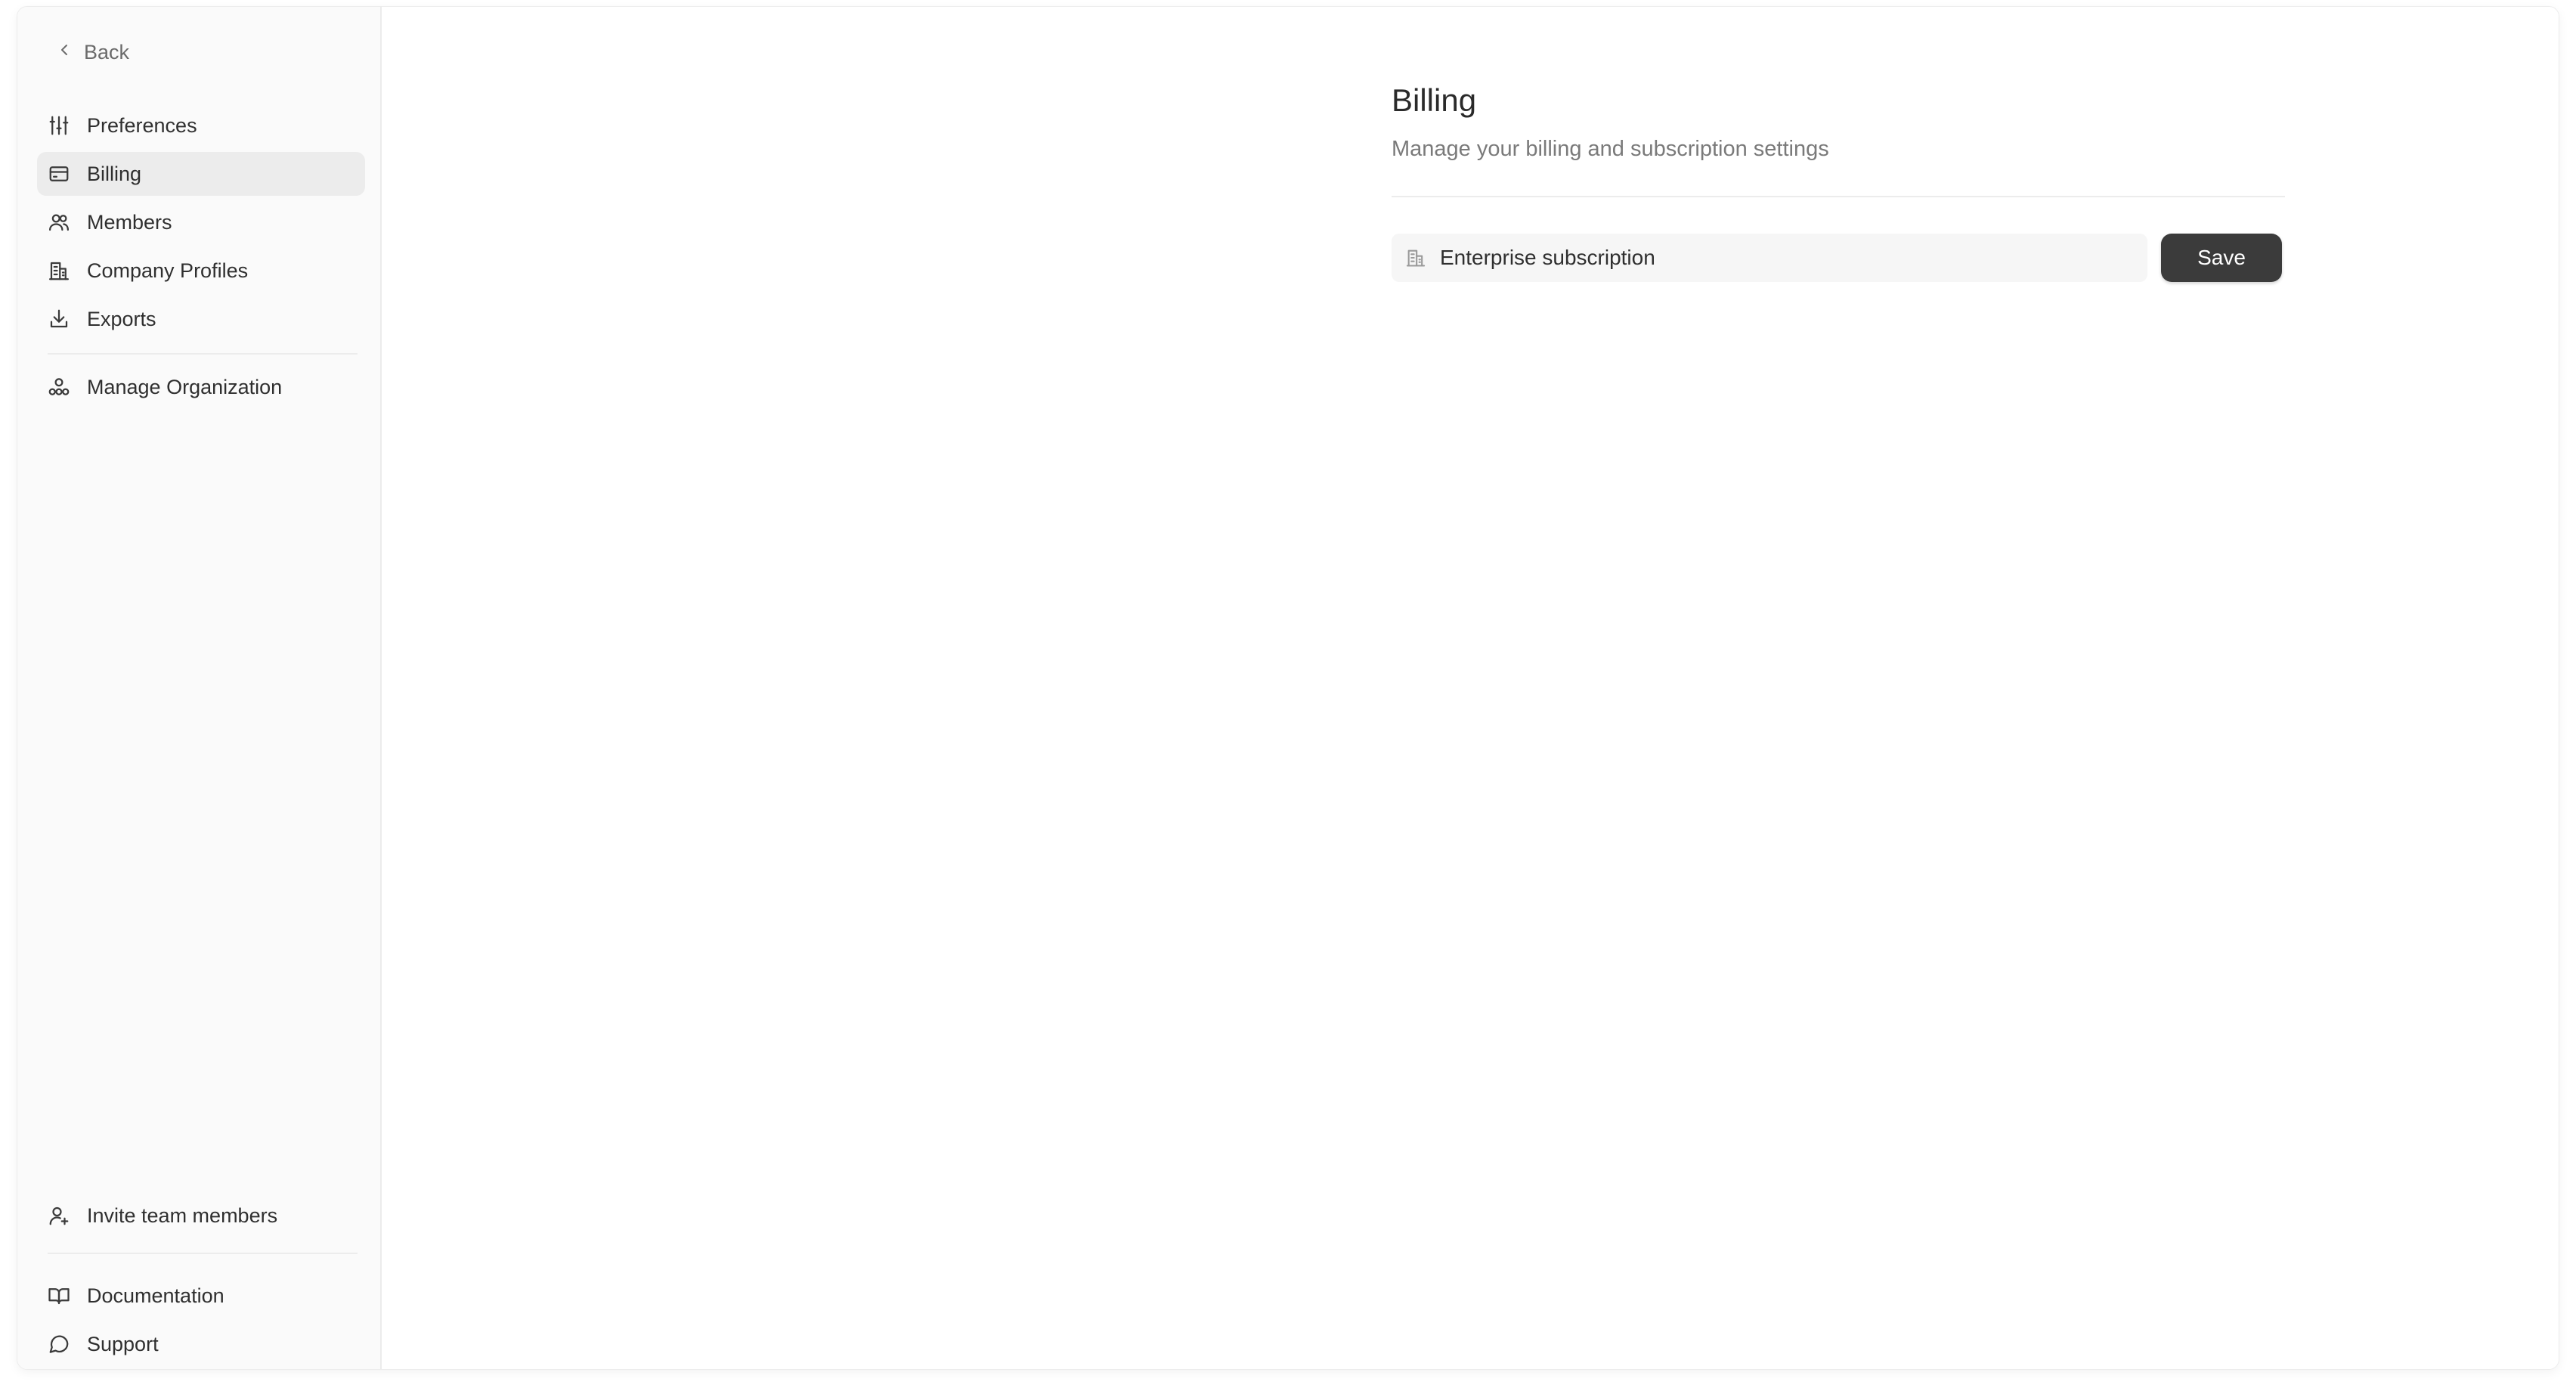  Describe the element at coordinates (123, 1343) in the screenshot. I see `sidebar-item-label: Support` at that location.